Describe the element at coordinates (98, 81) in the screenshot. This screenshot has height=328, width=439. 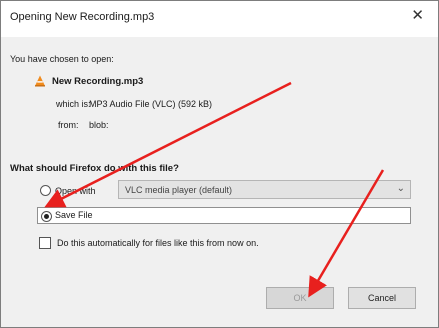
I see `file-name: New Recording.mp3` at that location.